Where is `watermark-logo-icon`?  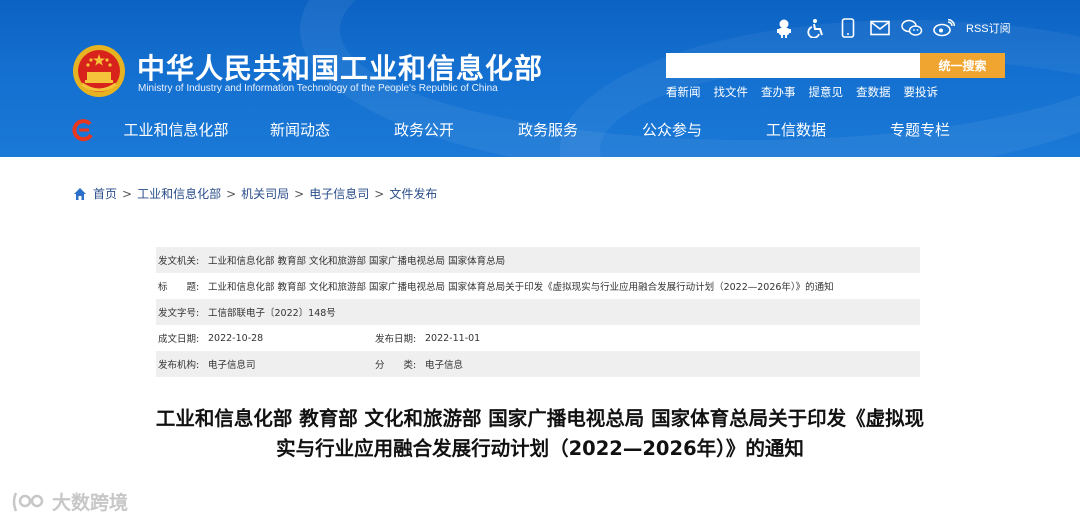
watermark-logo-icon is located at coordinates (28, 501).